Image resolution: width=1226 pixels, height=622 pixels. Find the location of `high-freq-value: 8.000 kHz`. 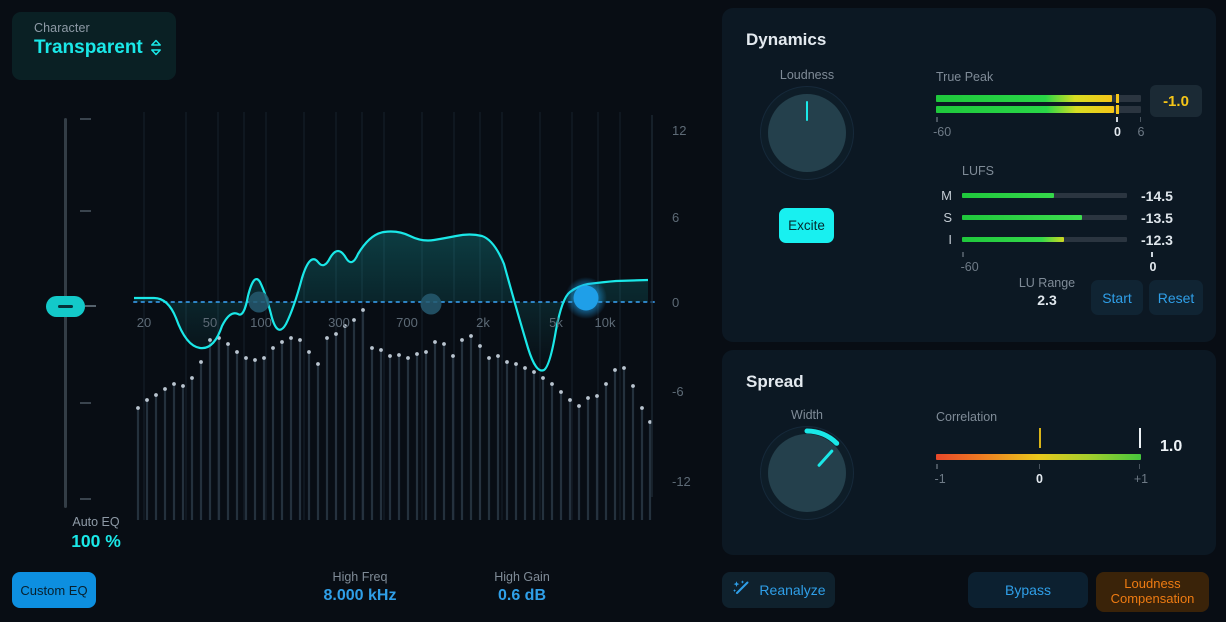

high-freq-value: 8.000 kHz is located at coordinates (360, 595).